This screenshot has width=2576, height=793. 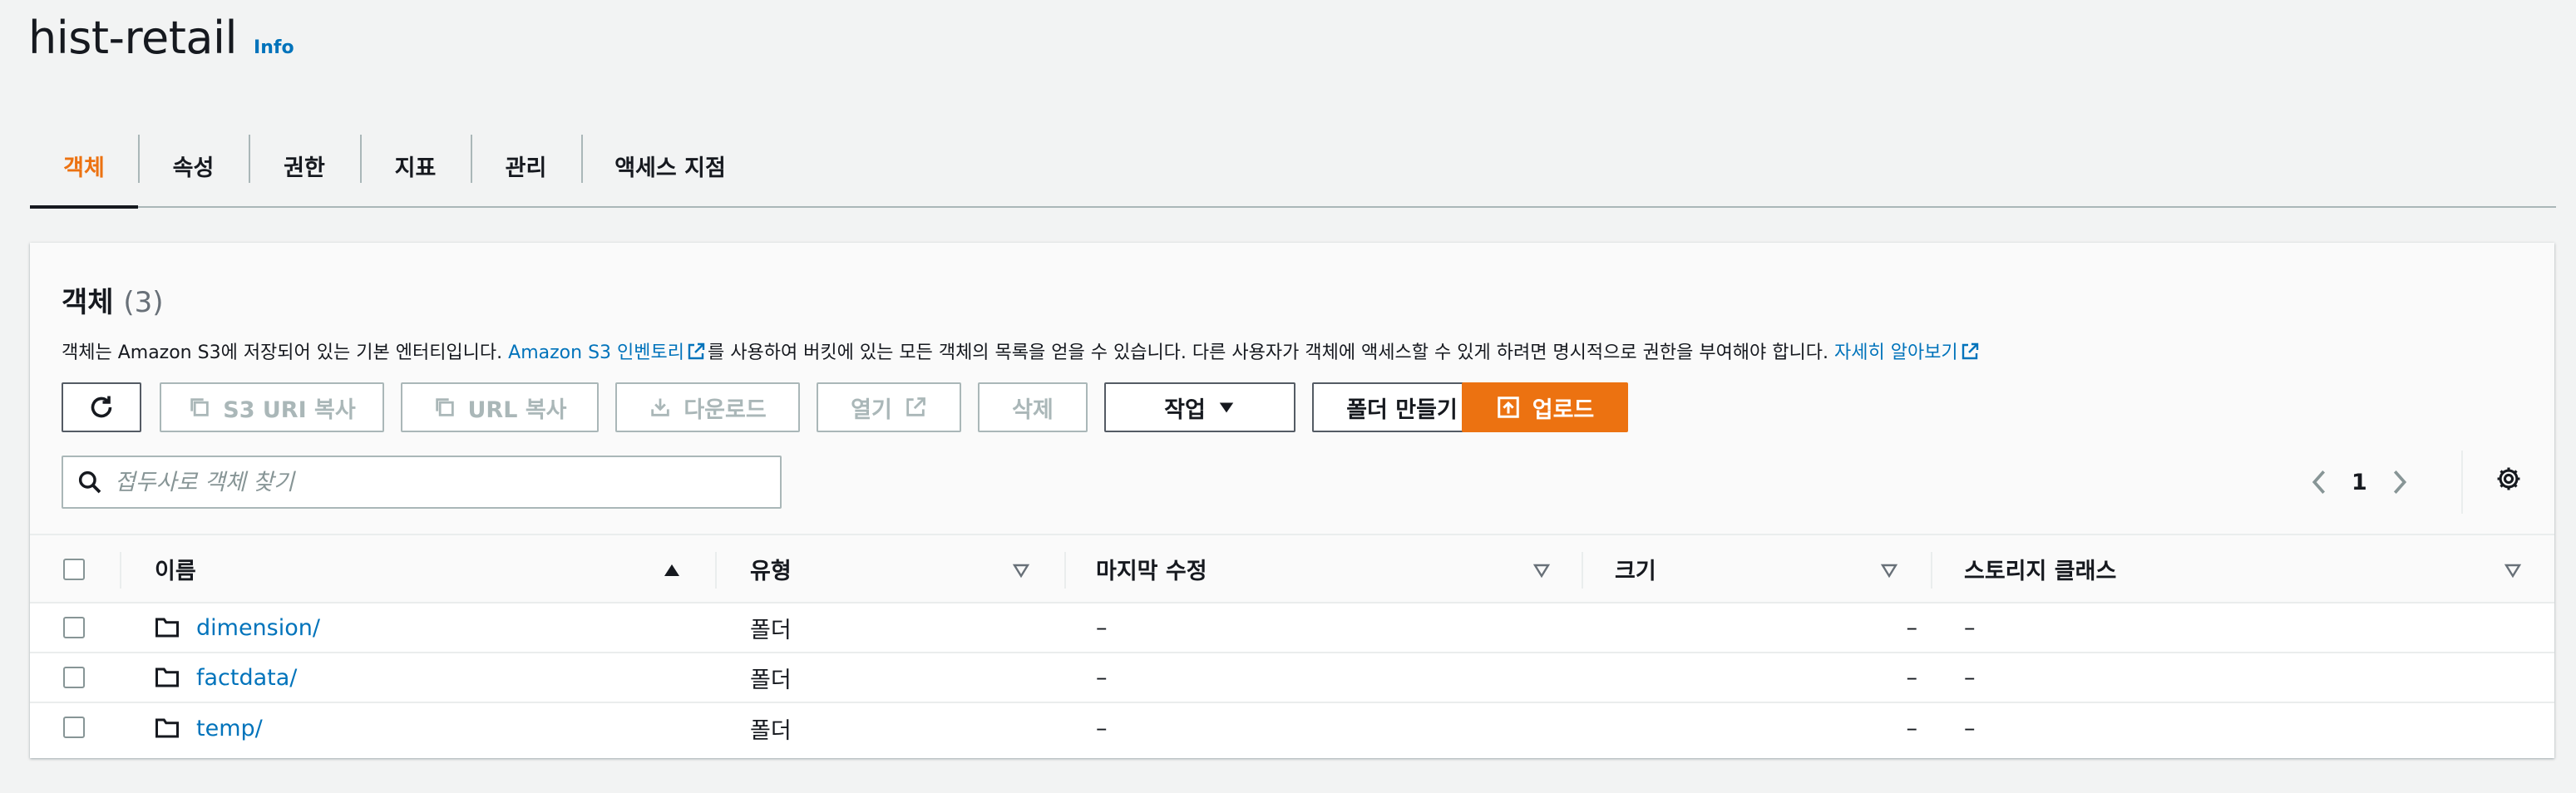 I want to click on pagination-divider, so click(x=2462, y=482).